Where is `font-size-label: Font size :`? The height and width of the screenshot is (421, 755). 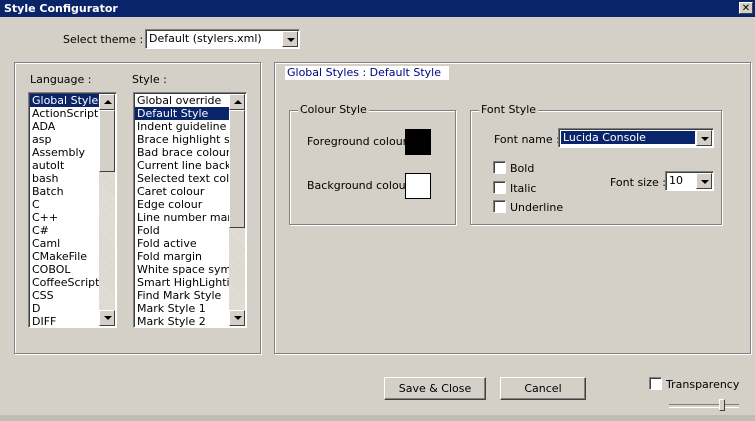
font-size-label: Font size : is located at coordinates (638, 182).